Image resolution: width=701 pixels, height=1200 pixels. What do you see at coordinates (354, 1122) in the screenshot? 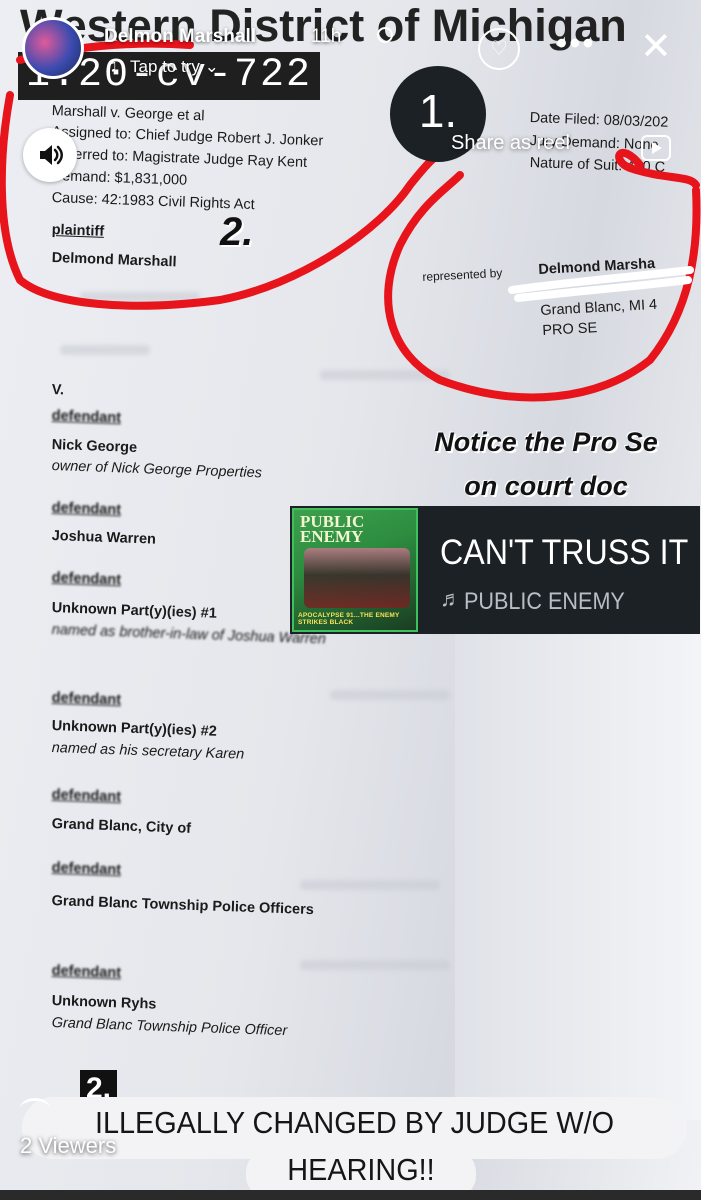
I see `caption-line-1: ILLEGALLY CHANGED BY JUDGE W/O` at bounding box center [354, 1122].